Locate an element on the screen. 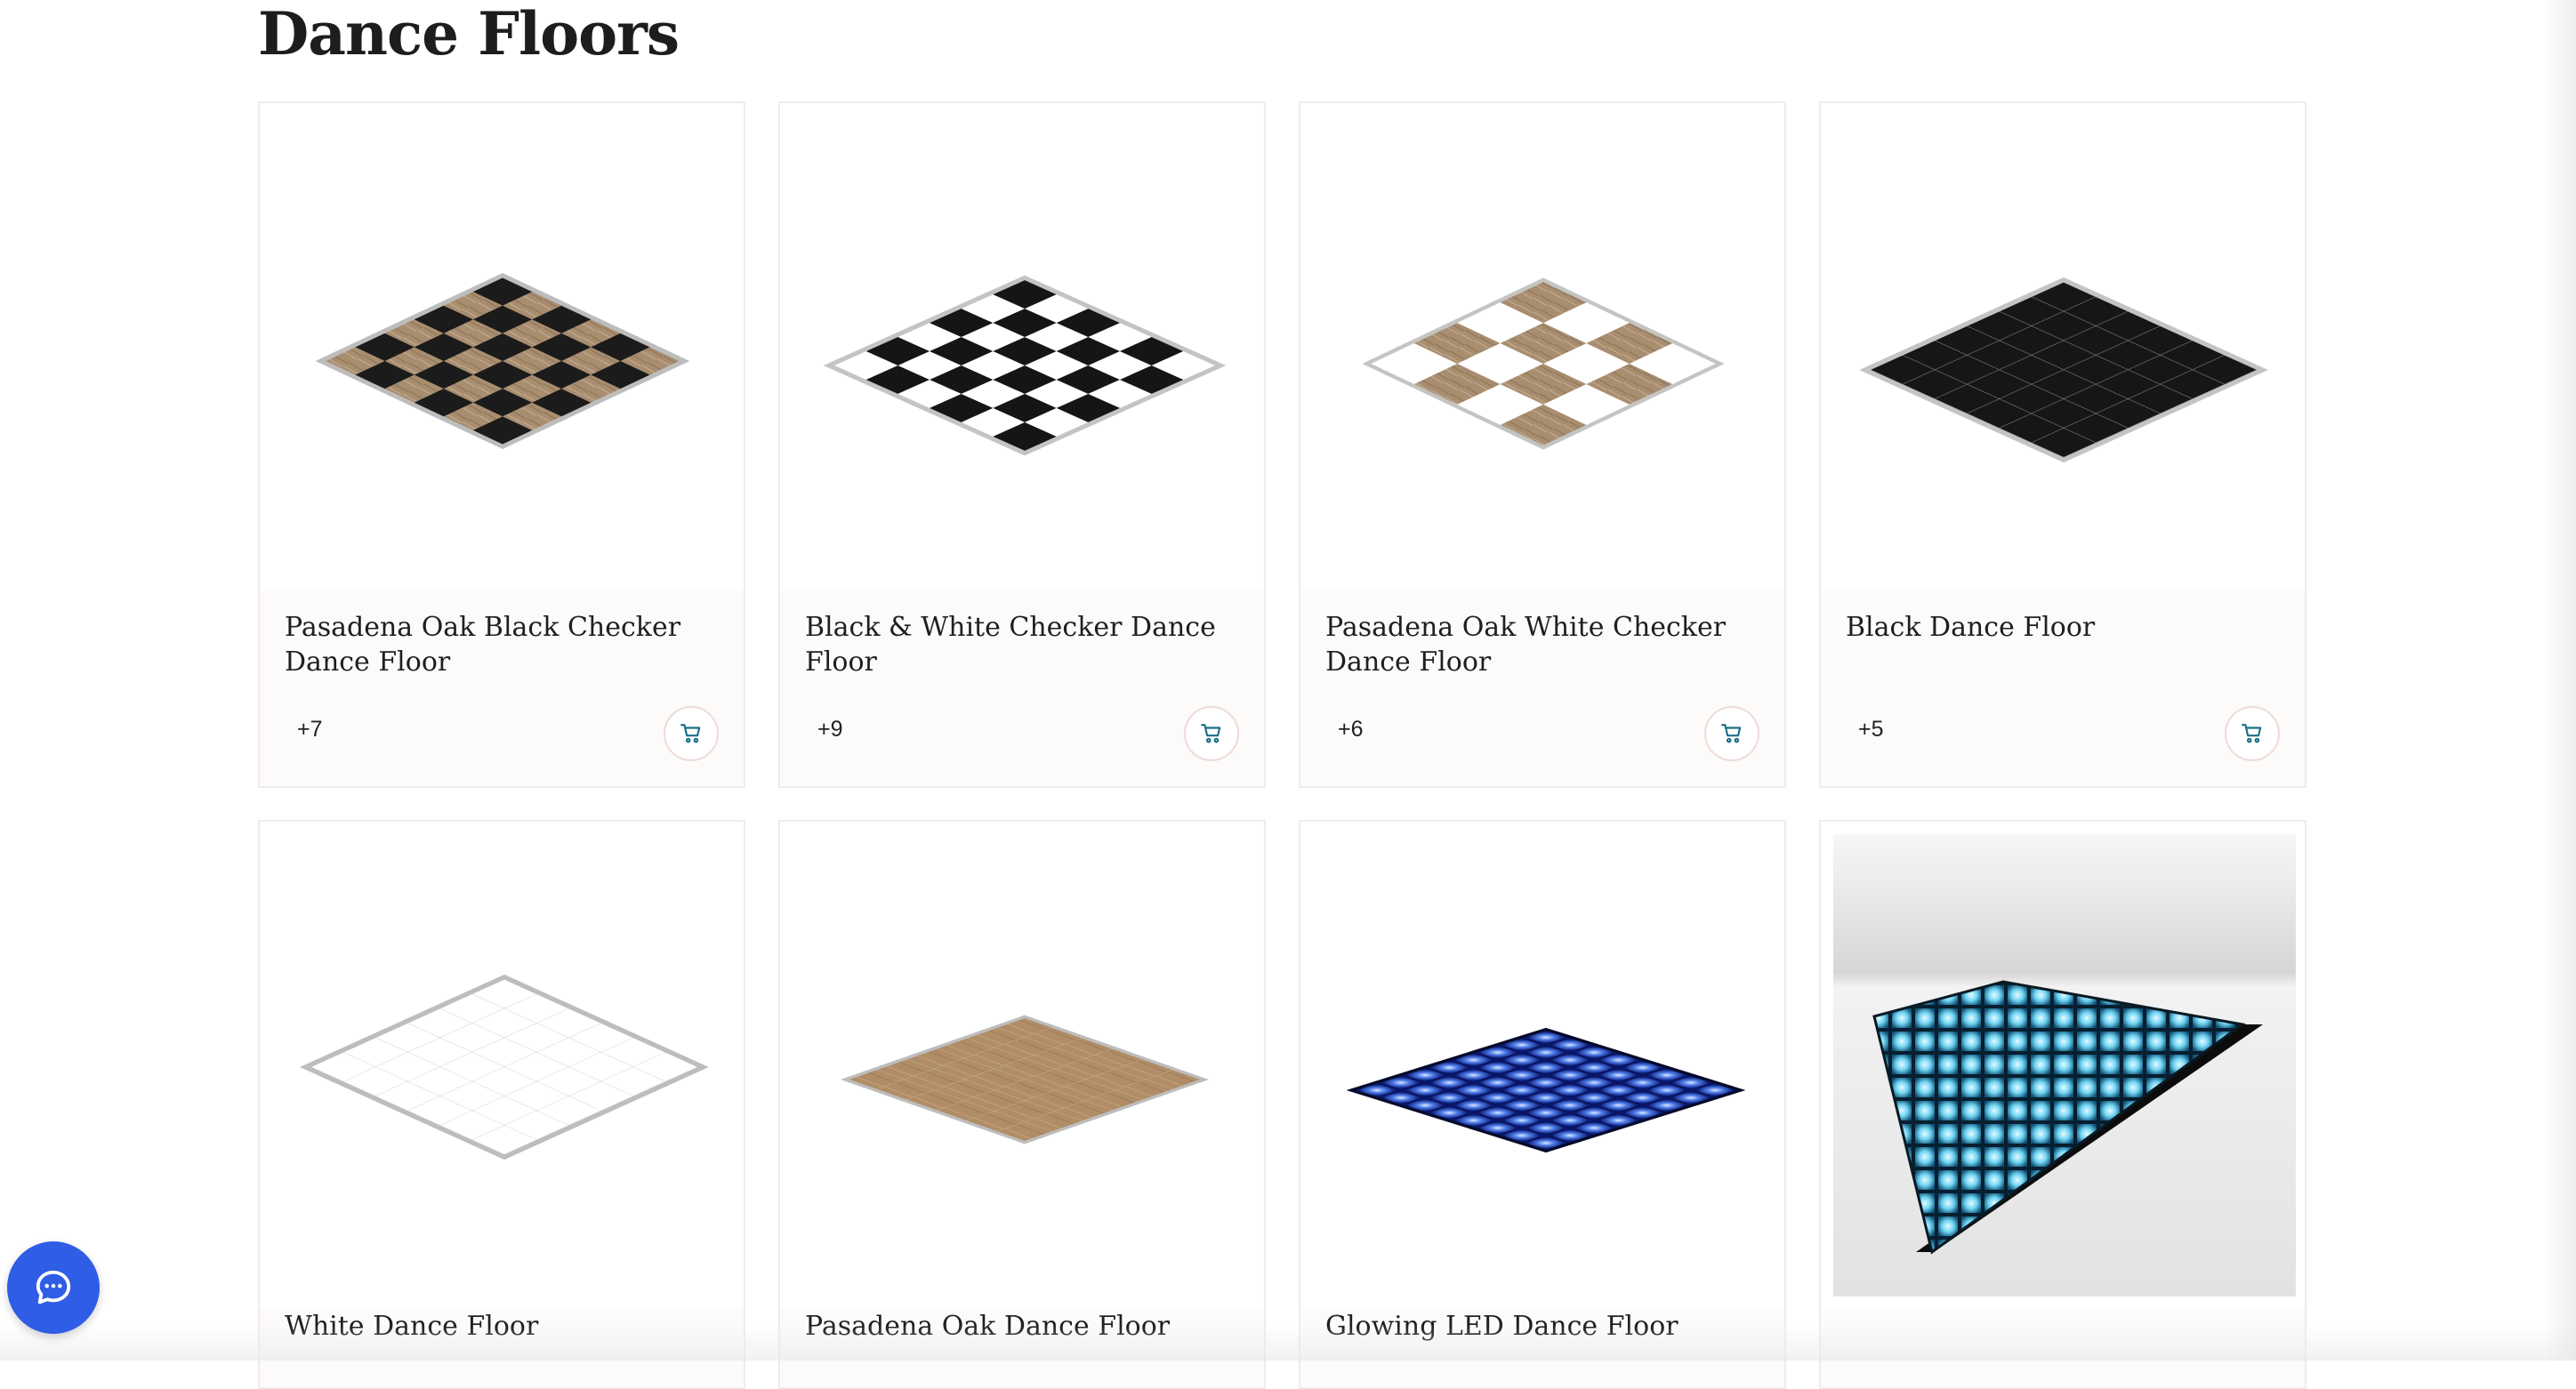 The height and width of the screenshot is (1389, 2576). product-card: Black & White Checker Dance Floor +9 is located at coordinates (1022, 445).